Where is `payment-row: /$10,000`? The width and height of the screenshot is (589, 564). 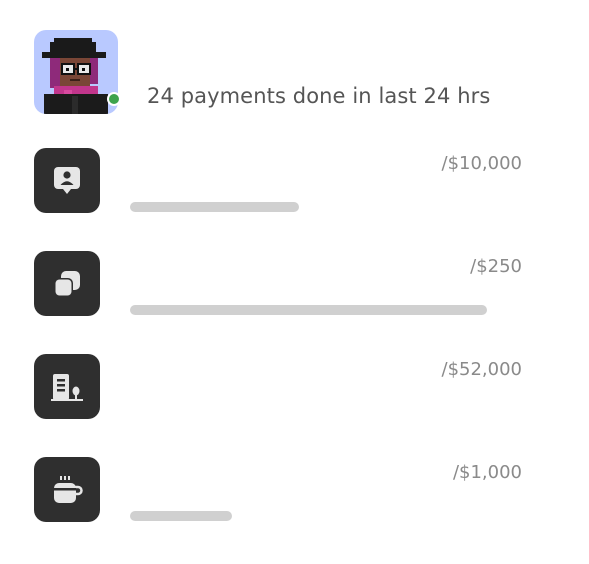
payment-row: /$10,000 is located at coordinates (294, 188).